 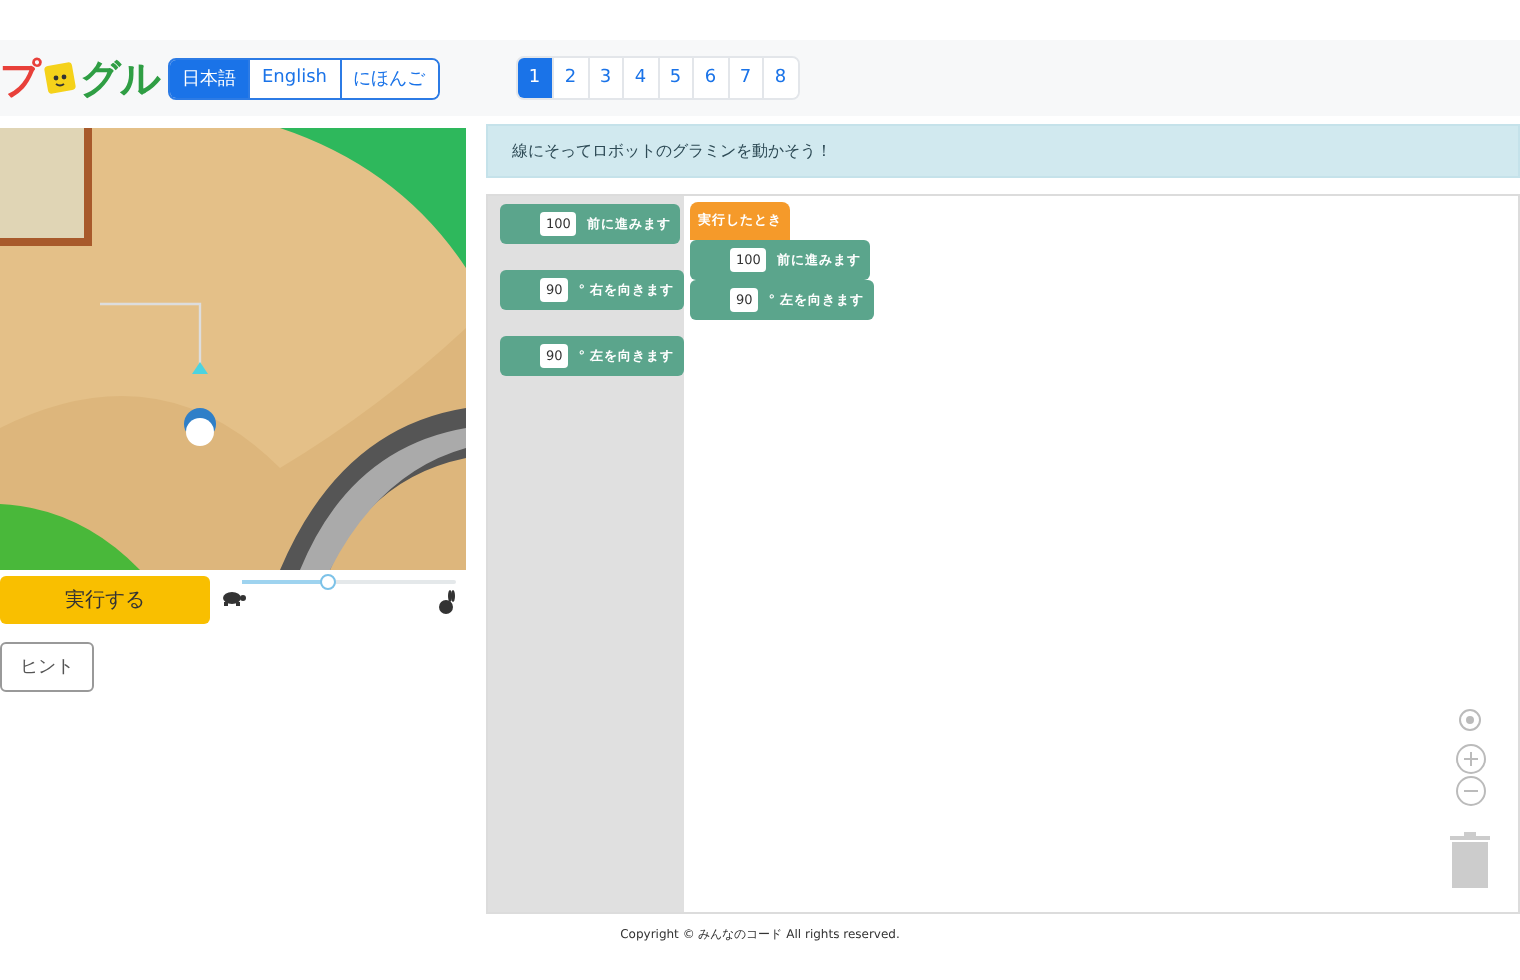 What do you see at coordinates (60, 78) in the screenshot?
I see `robot-face-icon` at bounding box center [60, 78].